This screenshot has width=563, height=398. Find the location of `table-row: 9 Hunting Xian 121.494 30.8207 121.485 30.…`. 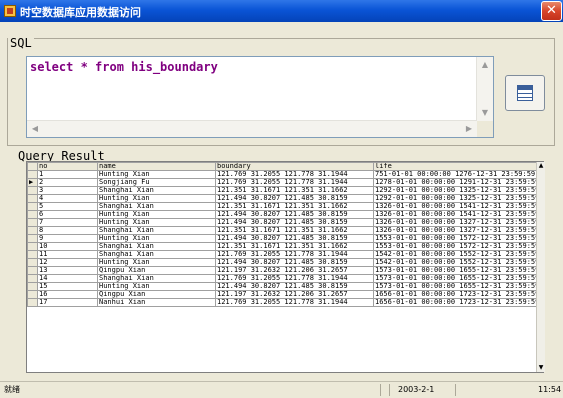

table-row: 9 Hunting Xian 121.494 30.8207 121.485 30.… is located at coordinates (282, 238).